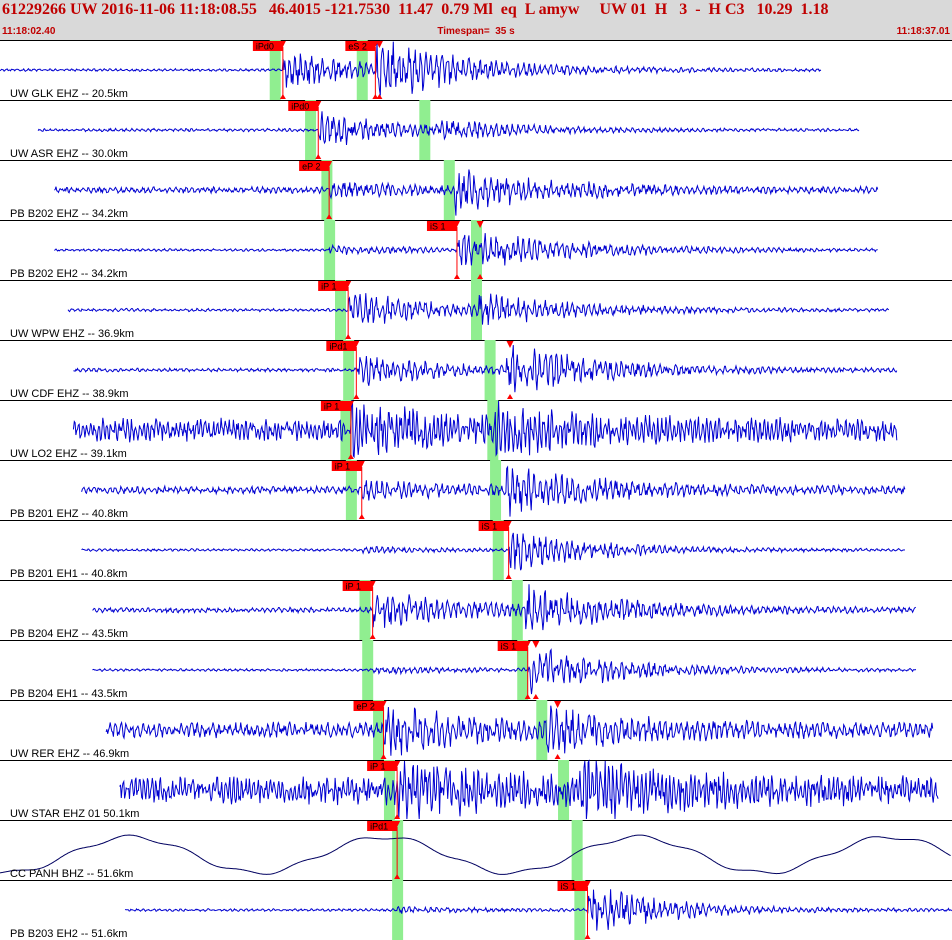 The width and height of the screenshot is (952, 940). Describe the element at coordinates (476, 310) in the screenshot. I see `trace-row: iP 1 UW WPW EHZ -- 36.9km` at that location.